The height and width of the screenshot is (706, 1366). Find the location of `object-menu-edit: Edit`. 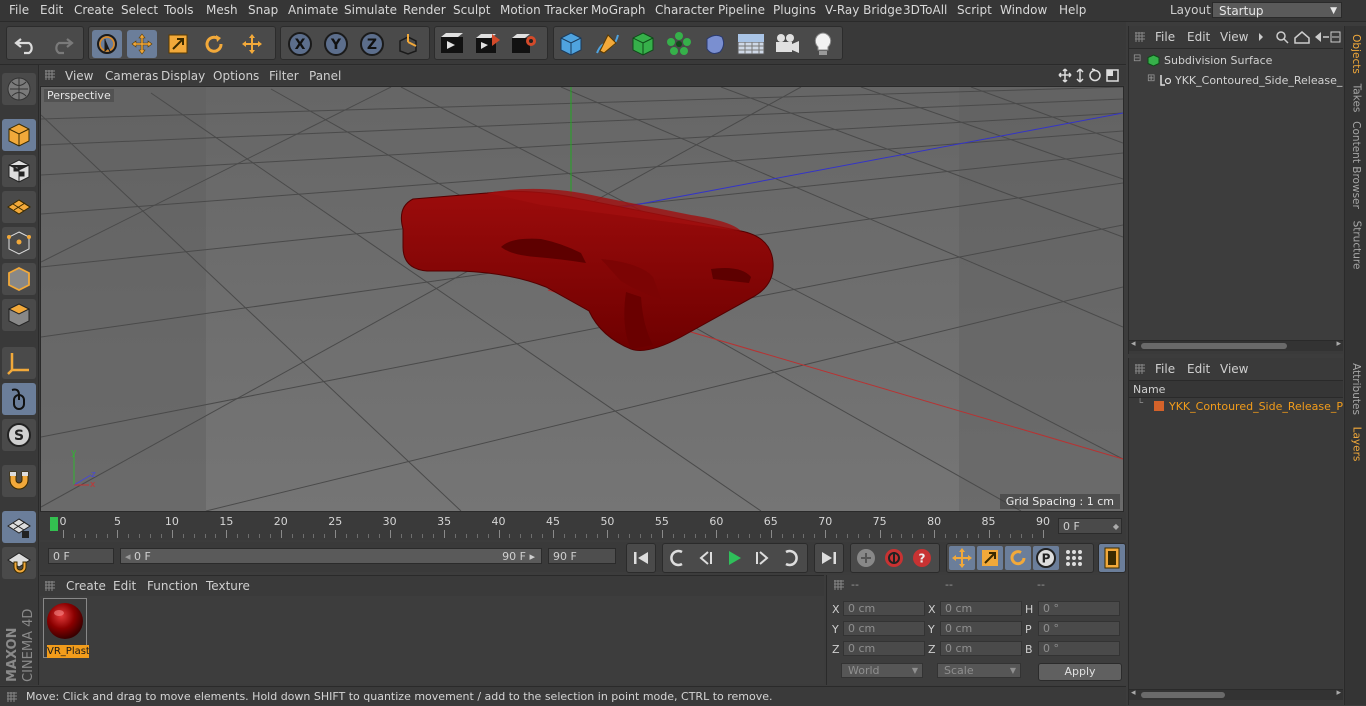

object-menu-edit: Edit is located at coordinates (1198, 37).